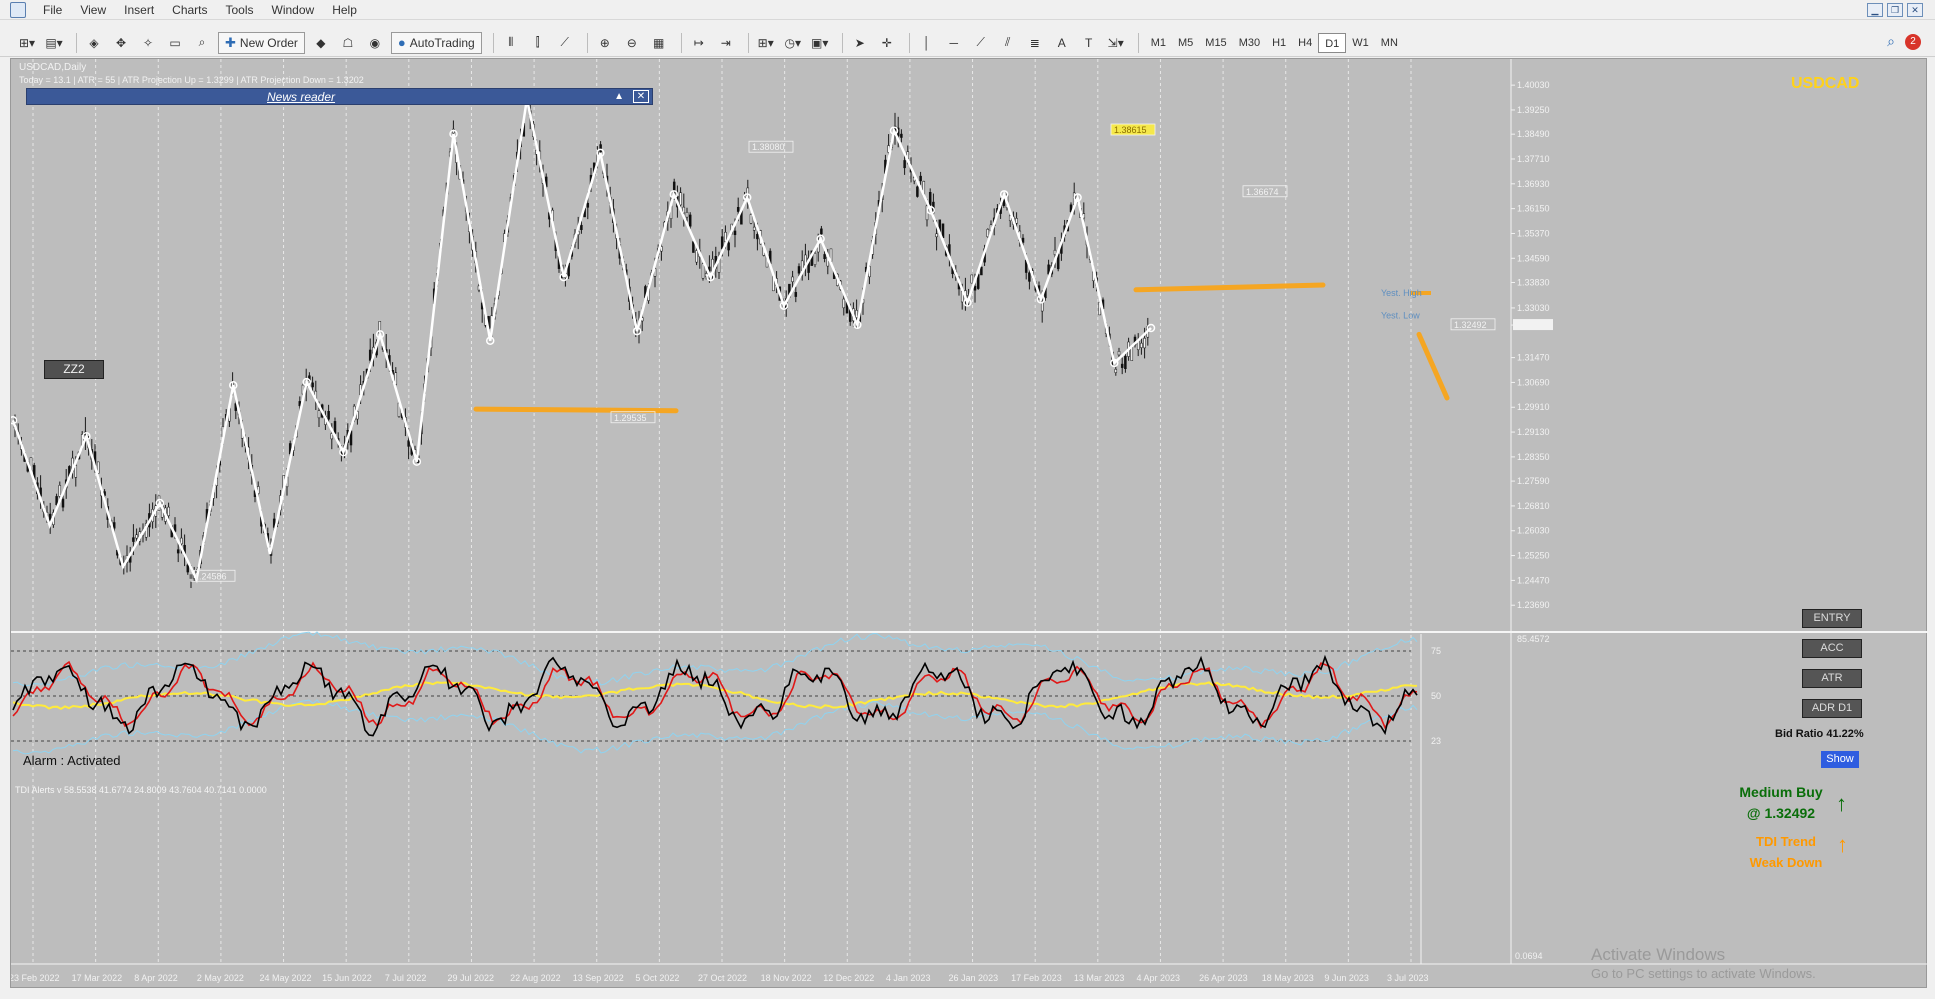 The image size is (1935, 999). I want to click on cursor-icon: ➤, so click(860, 43).